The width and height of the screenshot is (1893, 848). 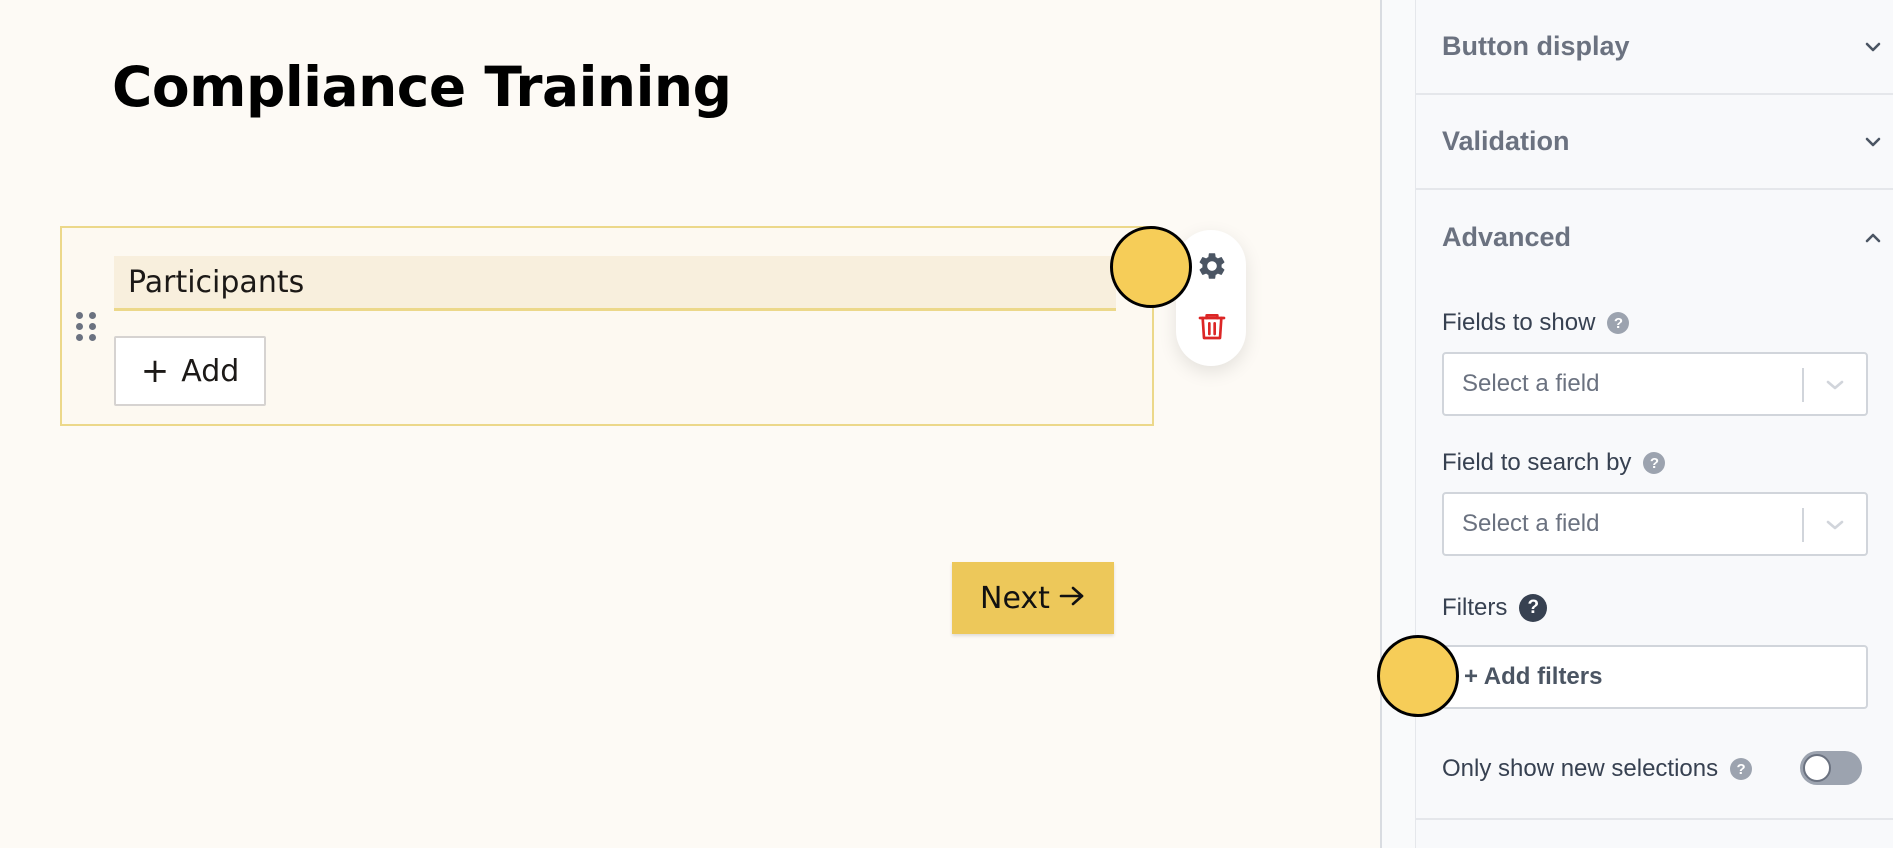 I want to click on only-show-new-selections-toggle, so click(x=1831, y=768).